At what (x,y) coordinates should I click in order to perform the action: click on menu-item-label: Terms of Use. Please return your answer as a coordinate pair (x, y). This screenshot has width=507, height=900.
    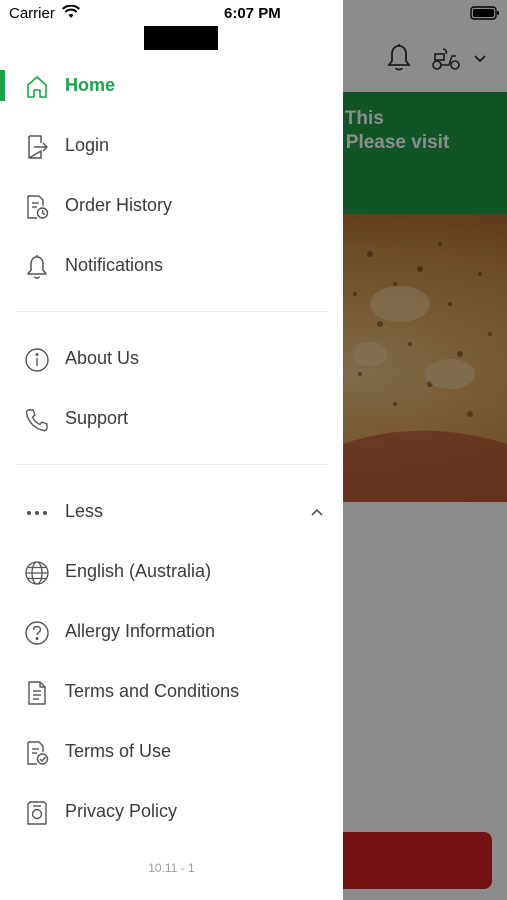
    Looking at the image, I should click on (118, 751).